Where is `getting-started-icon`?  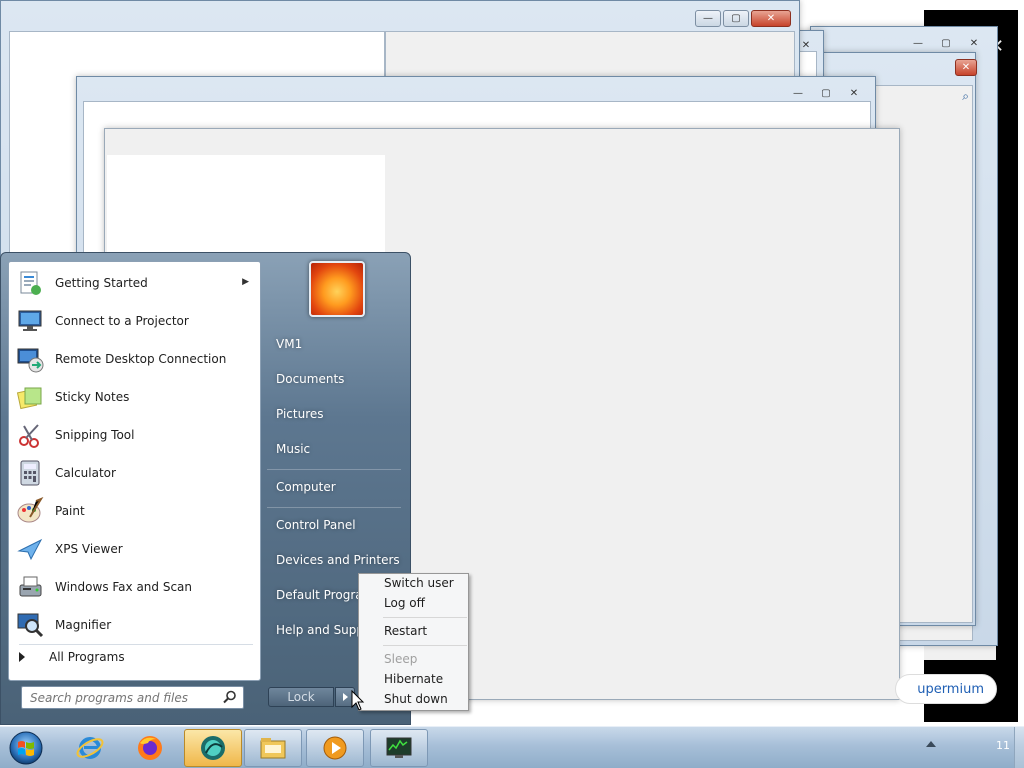
getting-started-icon is located at coordinates (30, 283).